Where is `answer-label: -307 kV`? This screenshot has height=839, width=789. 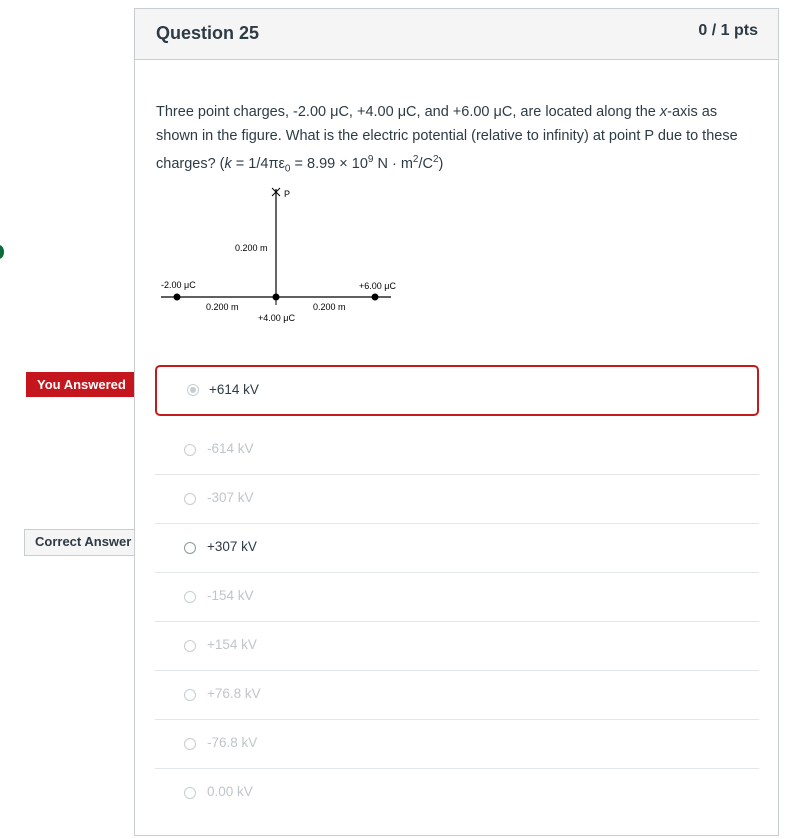
answer-label: -307 kV is located at coordinates (230, 497).